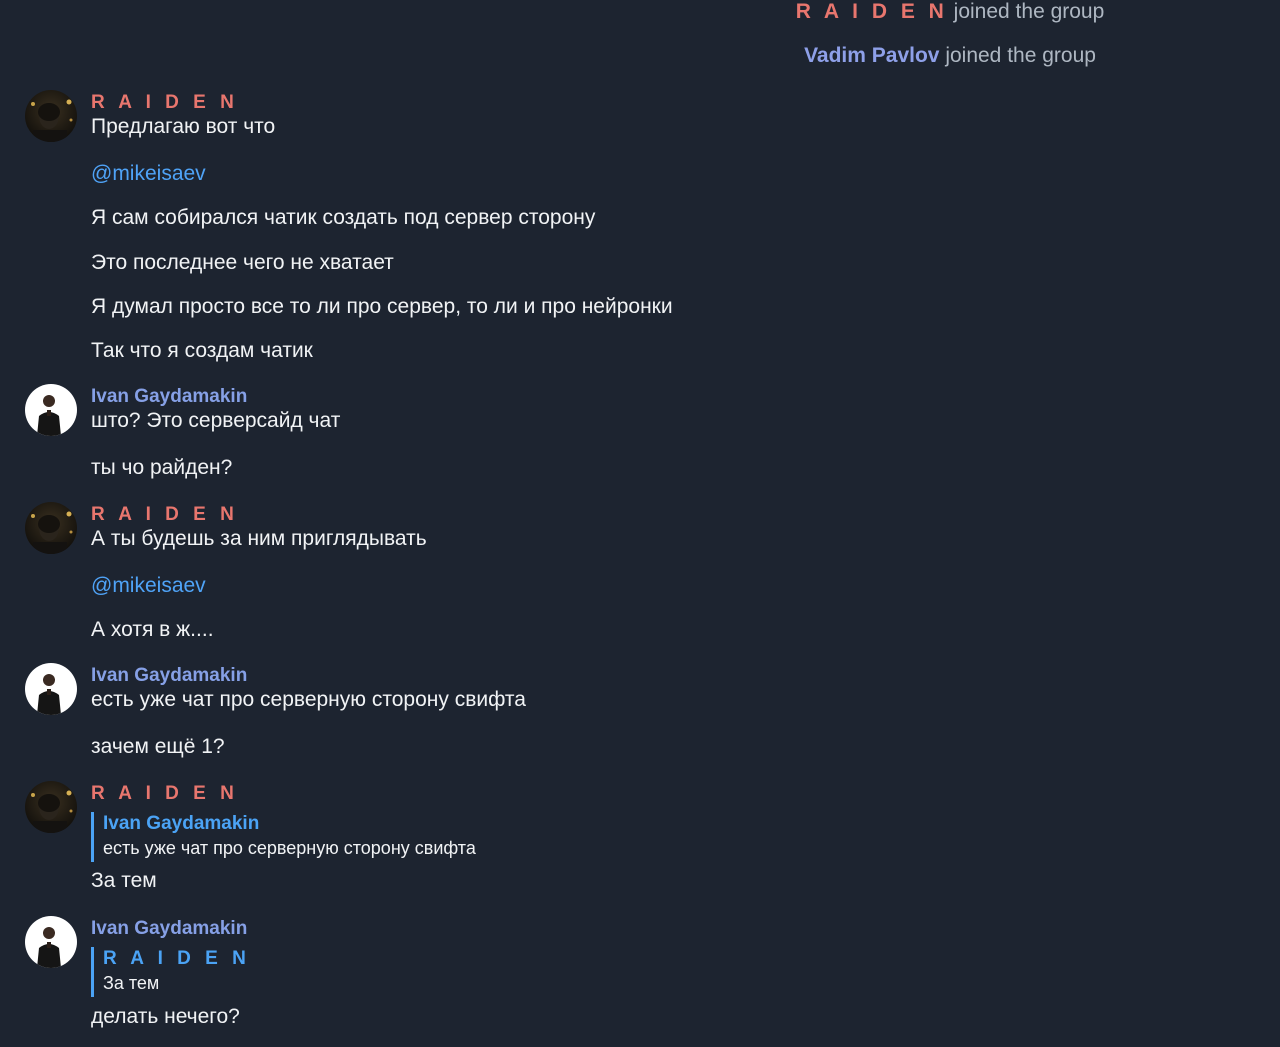 This screenshot has width=1280, height=1047. I want to click on service-message-vadim-joined: Vadim Pavlov joined the group, so click(950, 56).